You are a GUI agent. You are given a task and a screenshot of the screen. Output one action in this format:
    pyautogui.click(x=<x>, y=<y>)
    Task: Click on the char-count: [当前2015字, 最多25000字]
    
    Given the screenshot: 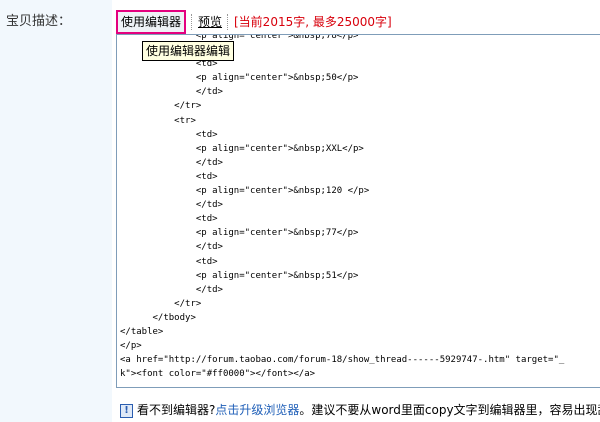 What is the action you would take?
    pyautogui.click(x=313, y=22)
    